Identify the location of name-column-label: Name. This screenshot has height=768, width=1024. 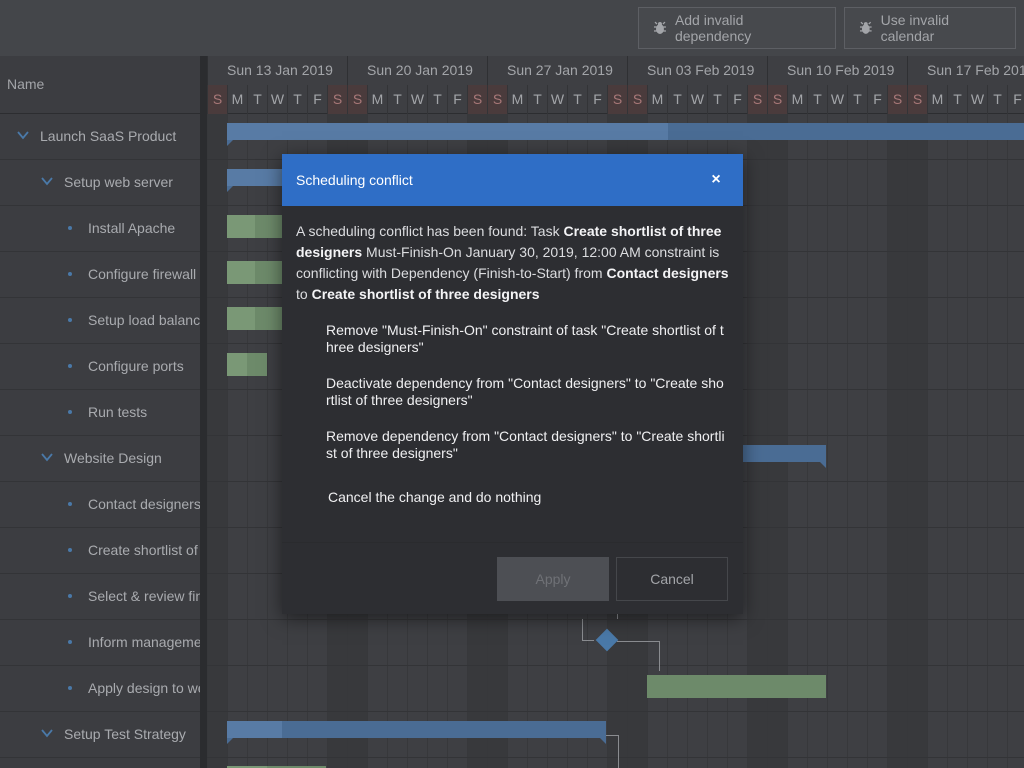
(26, 84).